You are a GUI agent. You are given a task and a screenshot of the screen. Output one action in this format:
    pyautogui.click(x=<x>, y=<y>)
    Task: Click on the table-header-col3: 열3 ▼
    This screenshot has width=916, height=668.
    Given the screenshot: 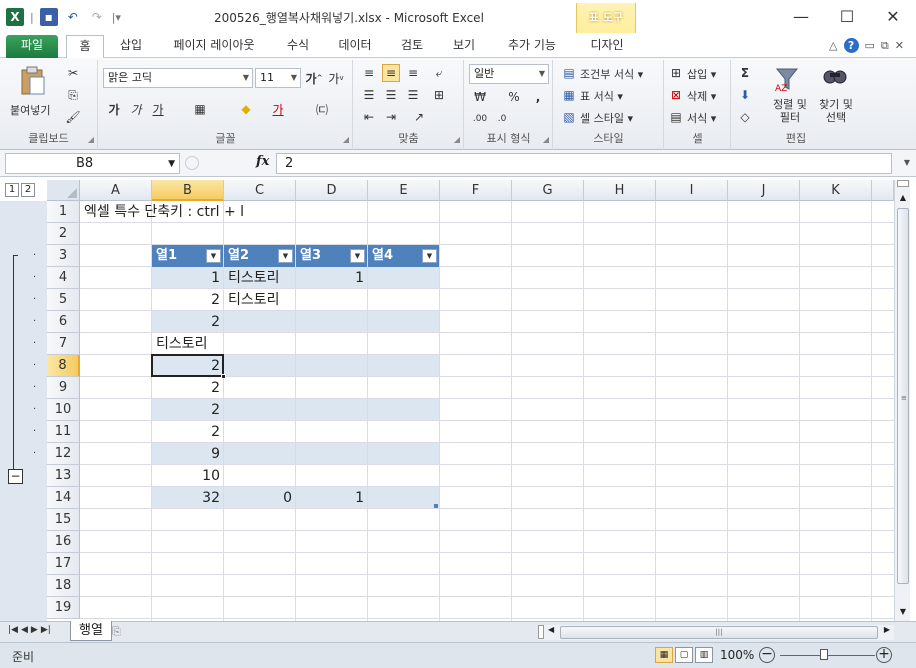 What is the action you would take?
    pyautogui.click(x=331, y=256)
    